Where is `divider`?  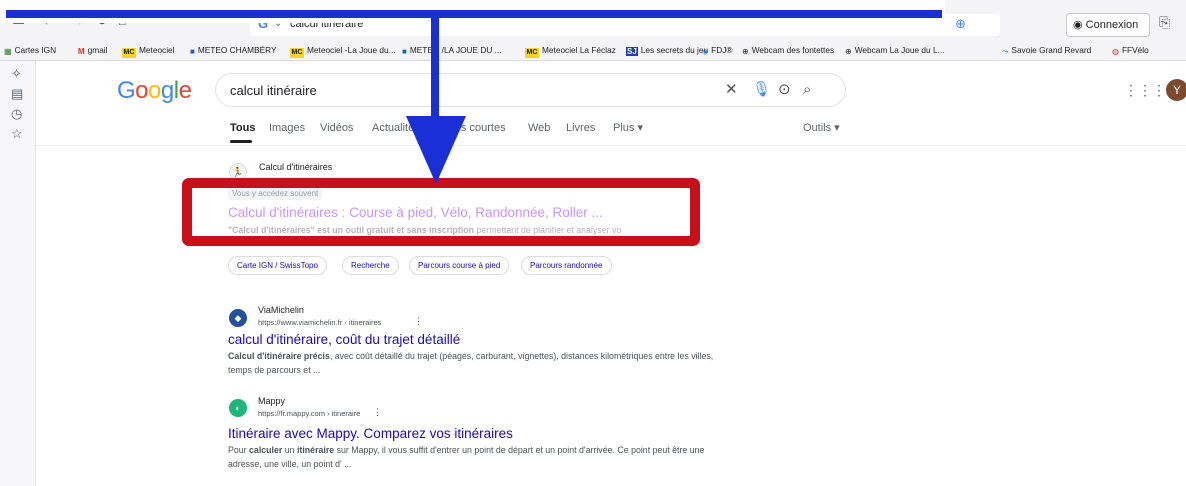 divider is located at coordinates (611, 145).